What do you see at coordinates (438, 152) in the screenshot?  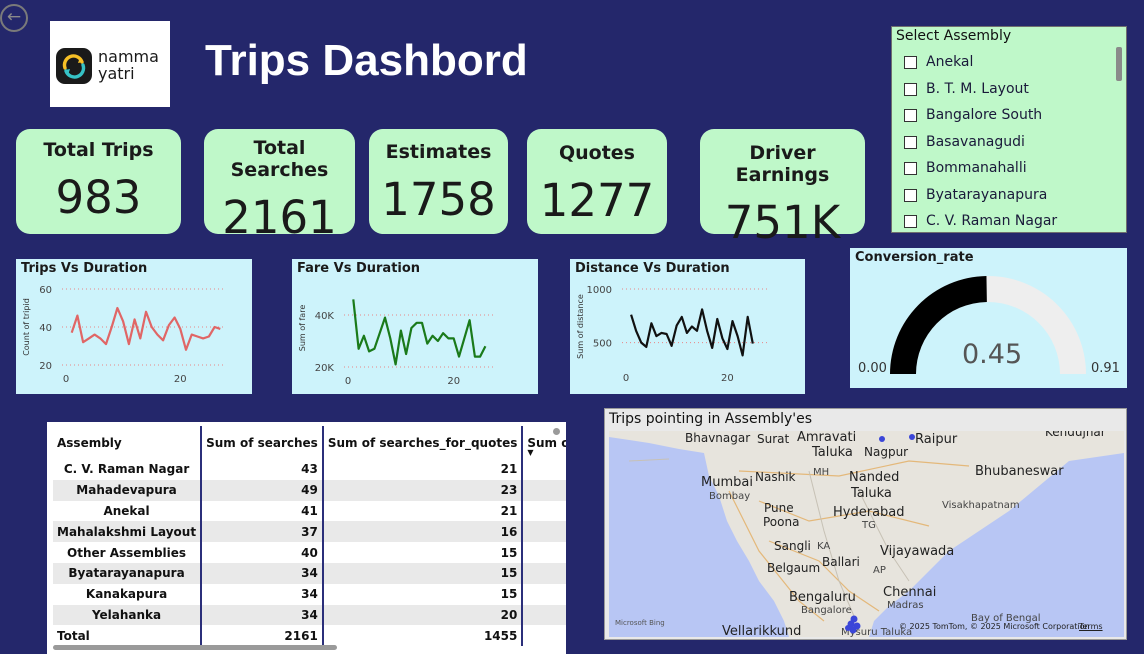 I see `kpi-label: Estimates` at bounding box center [438, 152].